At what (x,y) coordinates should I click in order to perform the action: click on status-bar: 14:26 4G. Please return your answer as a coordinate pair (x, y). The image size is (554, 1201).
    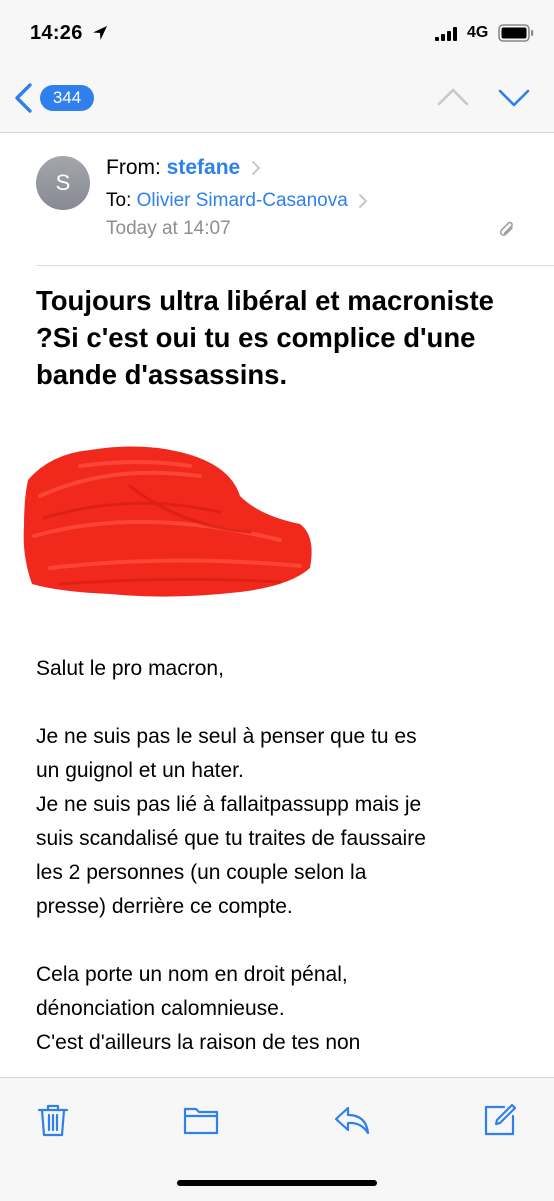
    Looking at the image, I should click on (277, 31).